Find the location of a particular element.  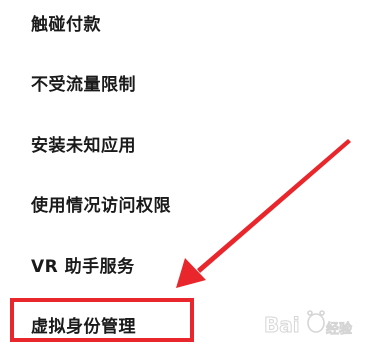

list-item-install-unknown-apps: 安装未知应用 is located at coordinates (190, 143).